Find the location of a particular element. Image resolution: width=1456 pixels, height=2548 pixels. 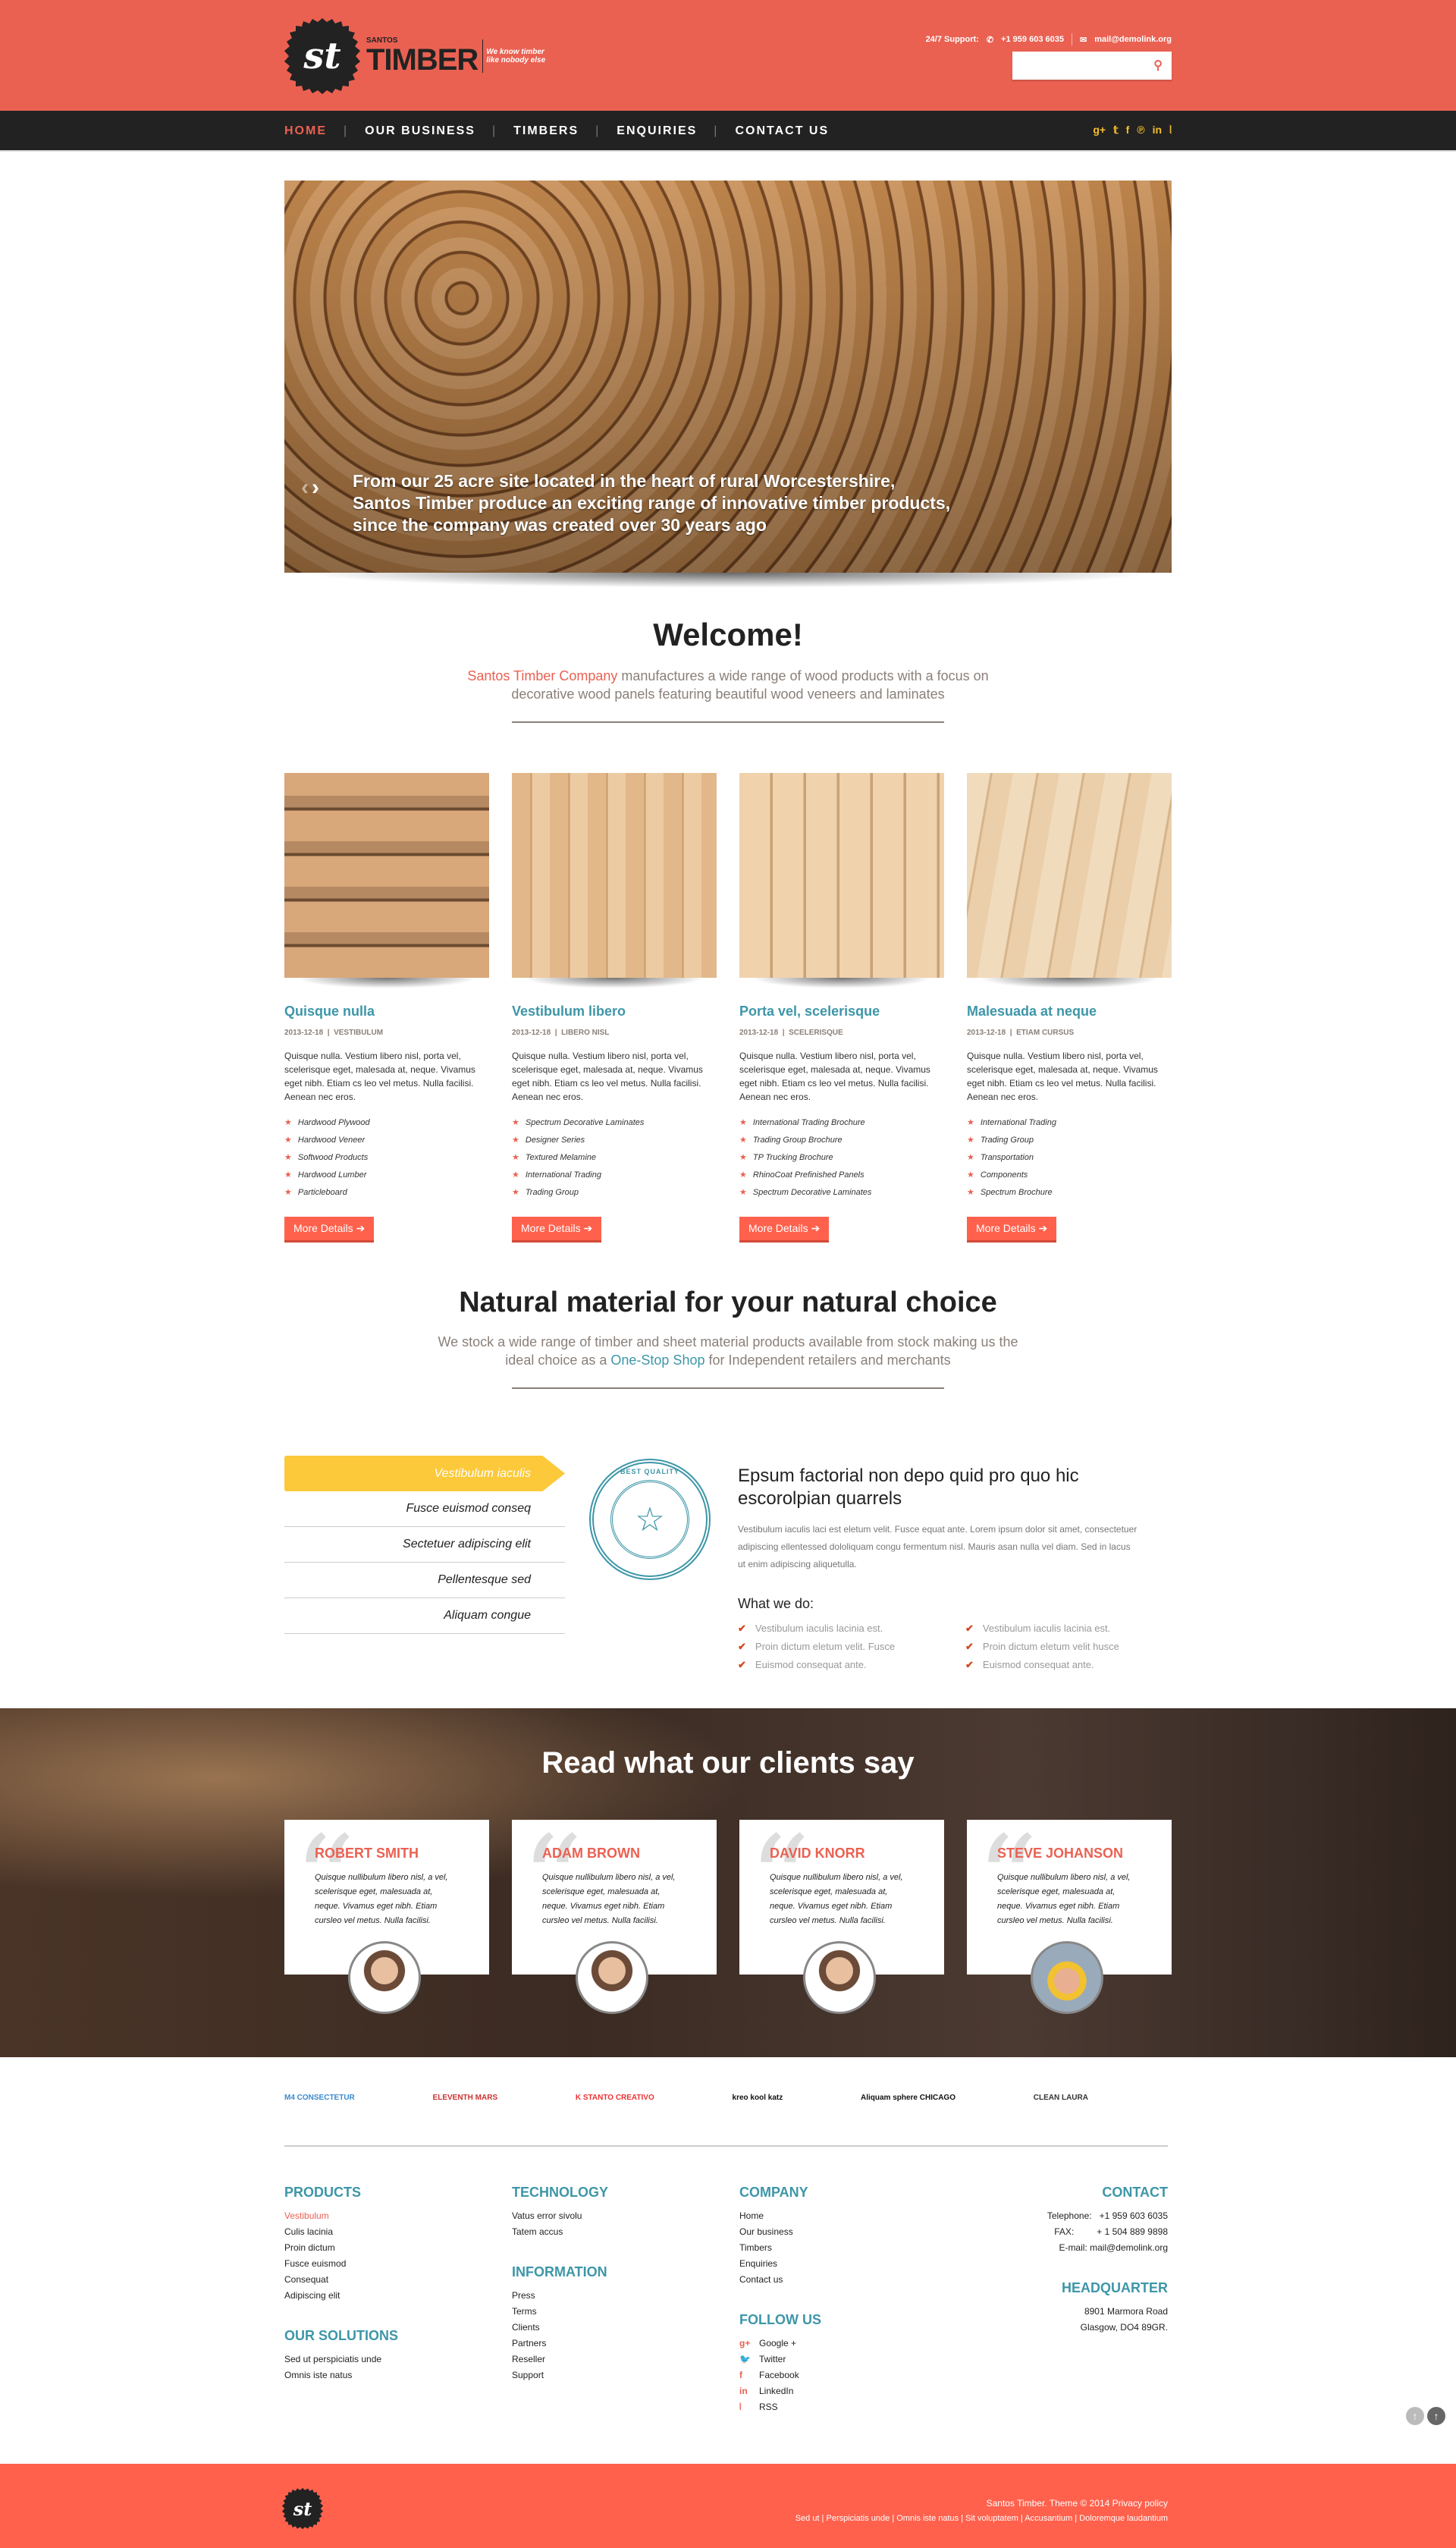

footer-link: Reseller is located at coordinates (625, 2359).